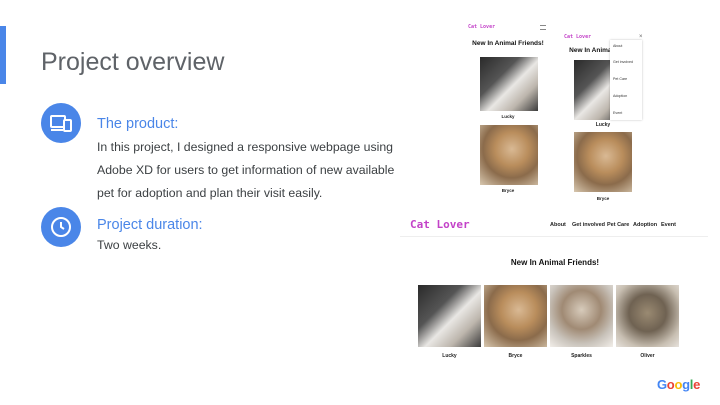  Describe the element at coordinates (133, 62) in the screenshot. I see `page-title: Project overview` at that location.